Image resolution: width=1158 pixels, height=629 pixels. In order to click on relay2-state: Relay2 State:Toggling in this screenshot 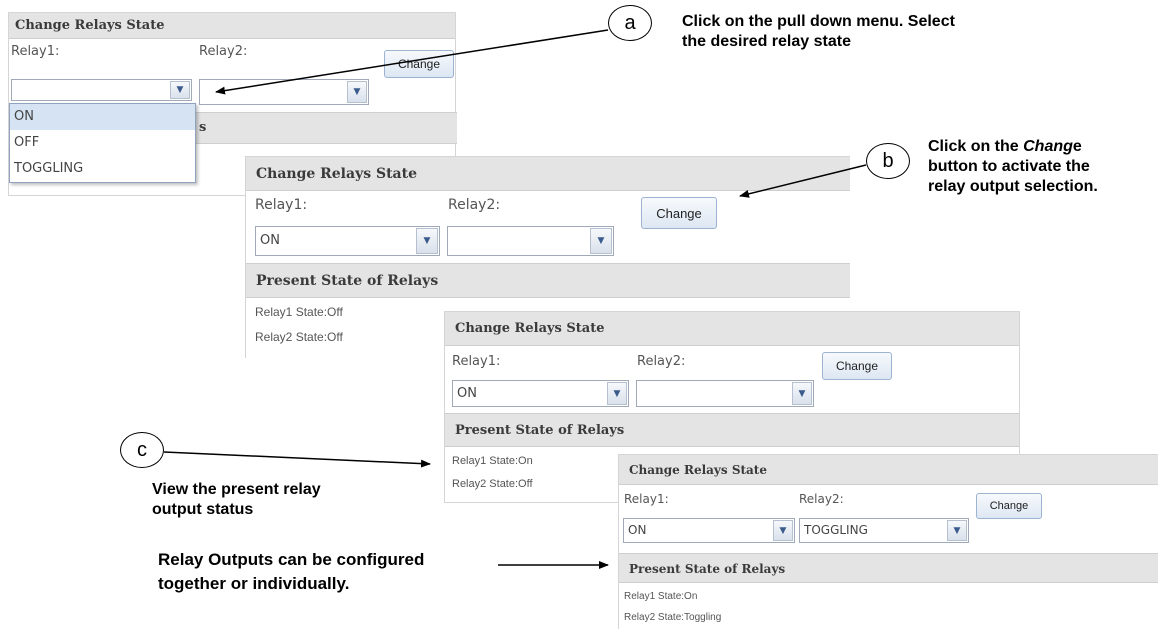, I will do `click(673, 617)`.